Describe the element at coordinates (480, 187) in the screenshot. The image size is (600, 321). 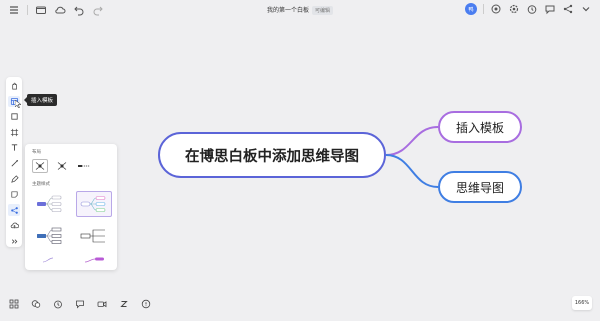
I see `mindmap-child-node: 思维导图` at that location.